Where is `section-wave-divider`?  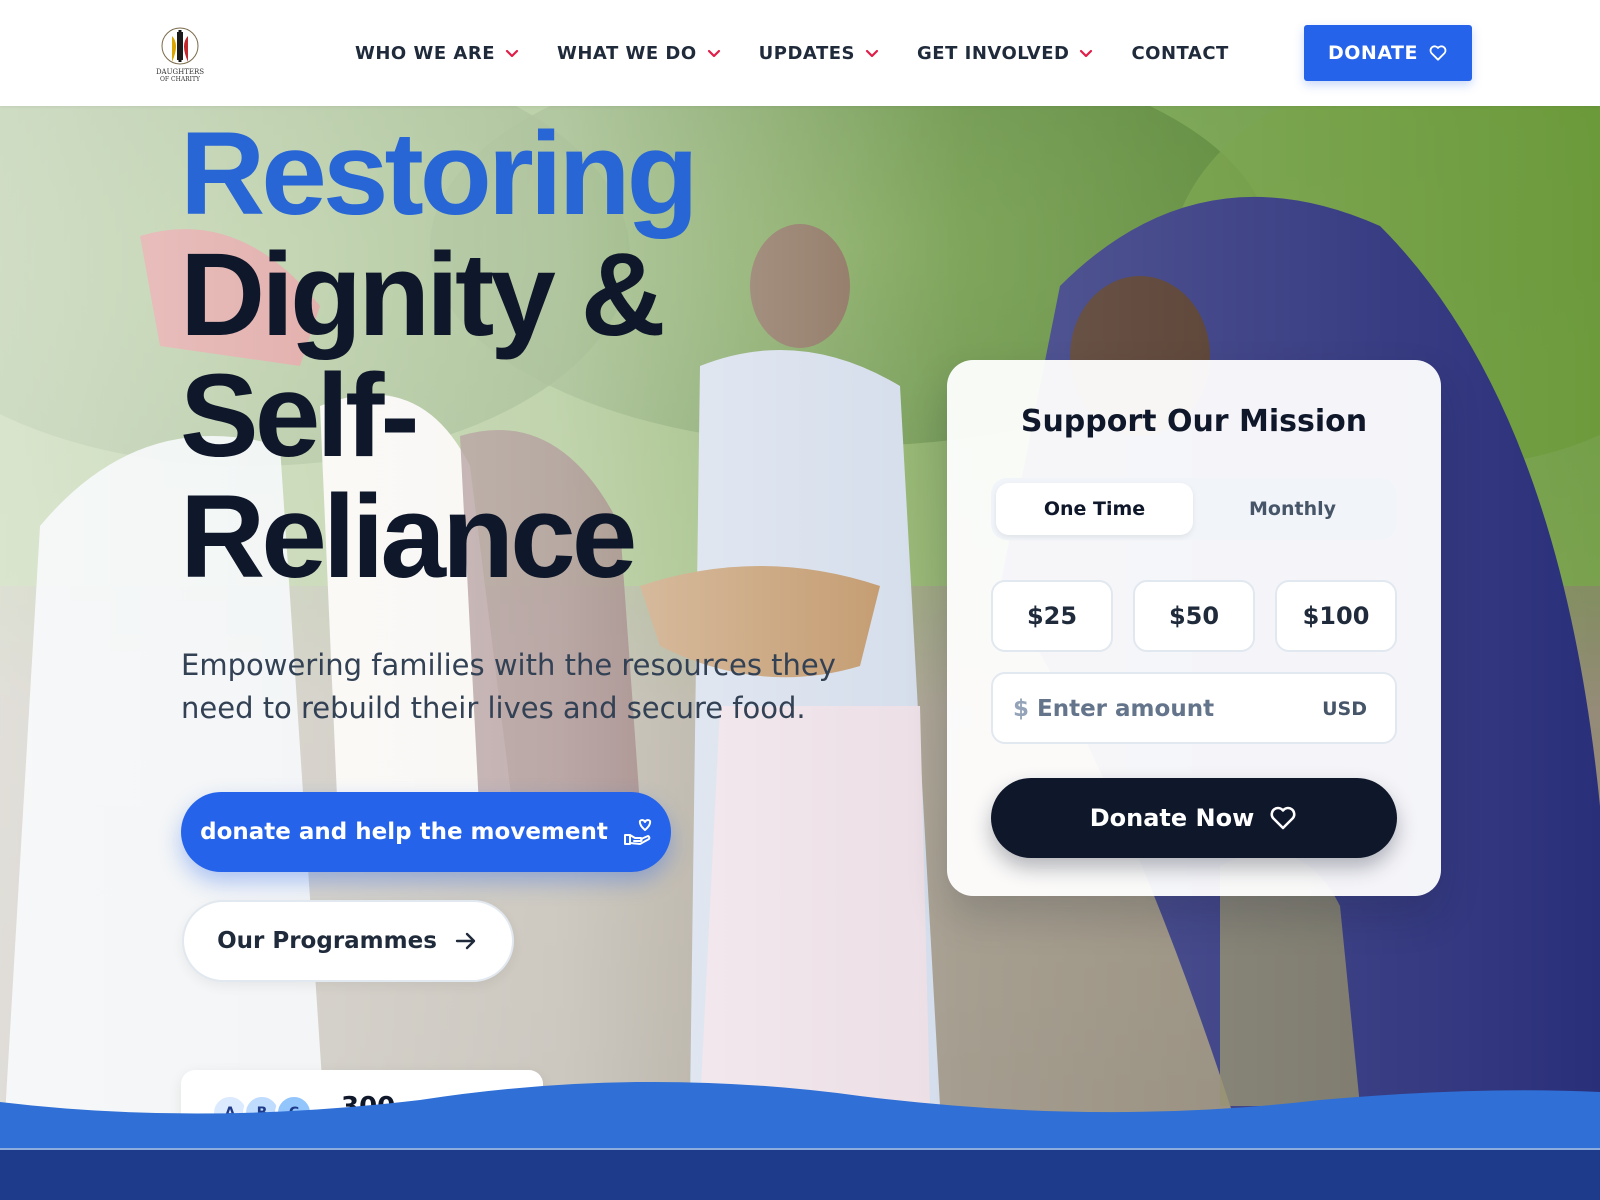
section-wave-divider is located at coordinates (800, 1115).